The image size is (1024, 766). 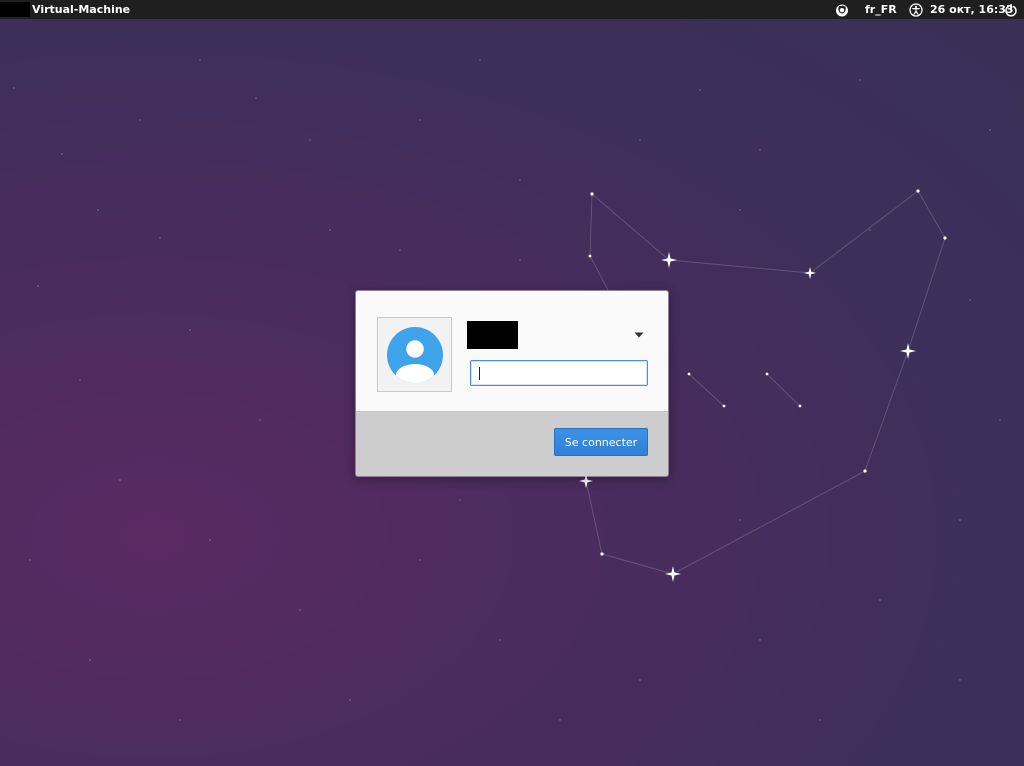 I want to click on text-caret, so click(x=479, y=373).